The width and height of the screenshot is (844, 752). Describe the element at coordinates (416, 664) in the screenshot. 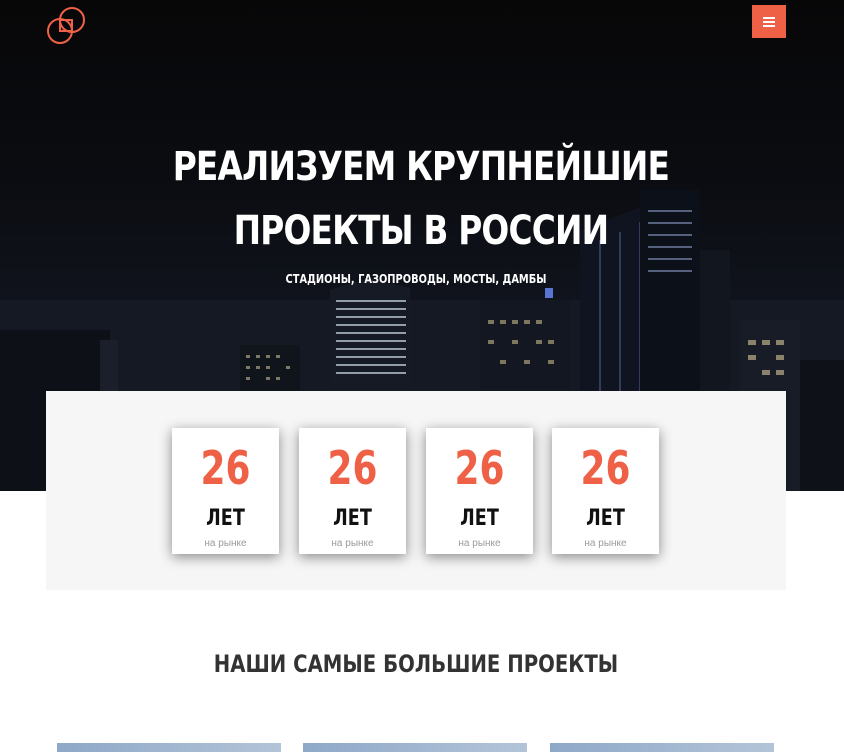

I see `projects-section-title: НАШИ САМЫЕ БОЛЬШИЕ ПРОЕКТЫ` at that location.